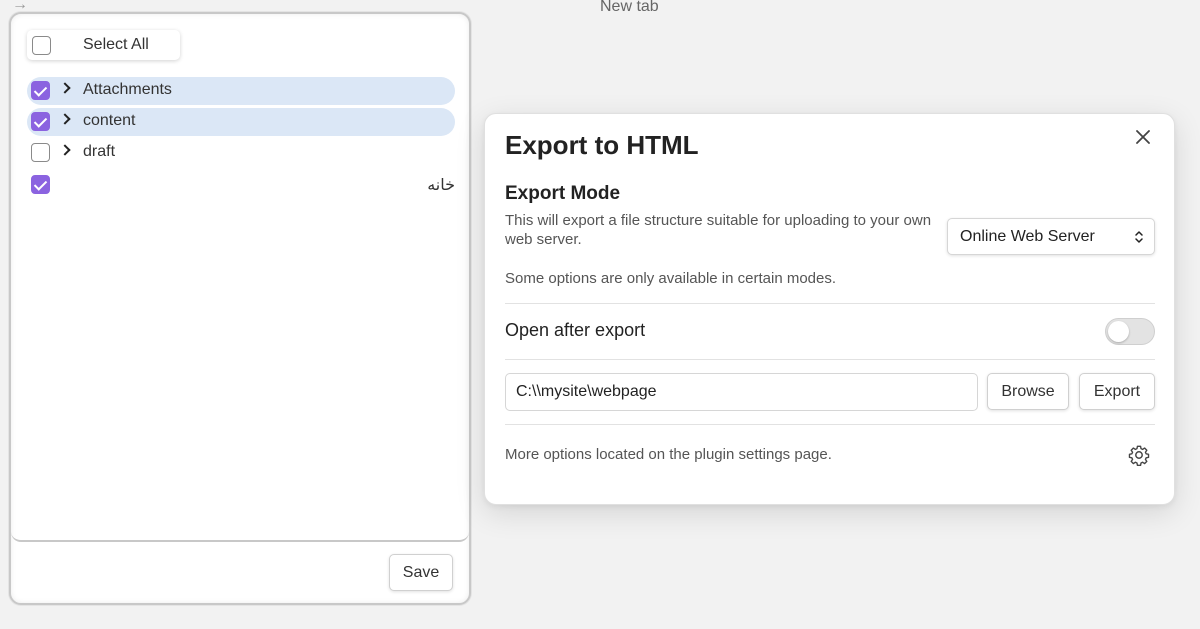 This screenshot has width=1200, height=629. I want to click on select-all-toggle: Select All, so click(103, 45).